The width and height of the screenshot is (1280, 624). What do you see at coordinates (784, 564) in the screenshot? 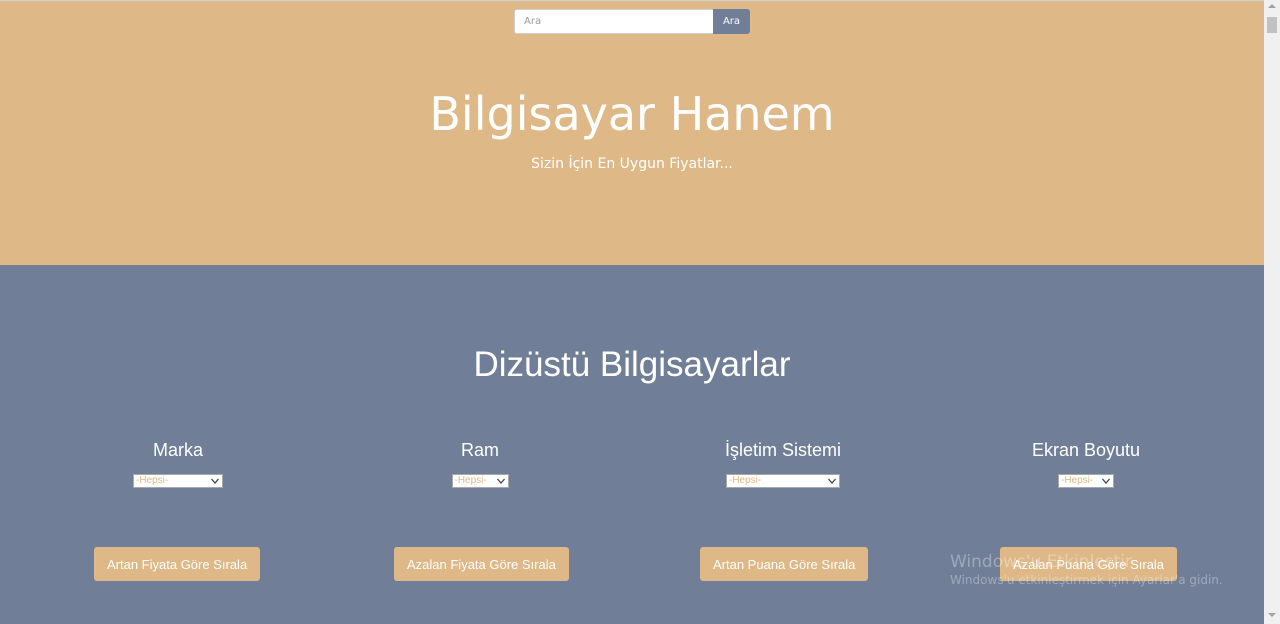
I see `sort-rating-asc-button: Artan Puana Göre Sırala` at bounding box center [784, 564].